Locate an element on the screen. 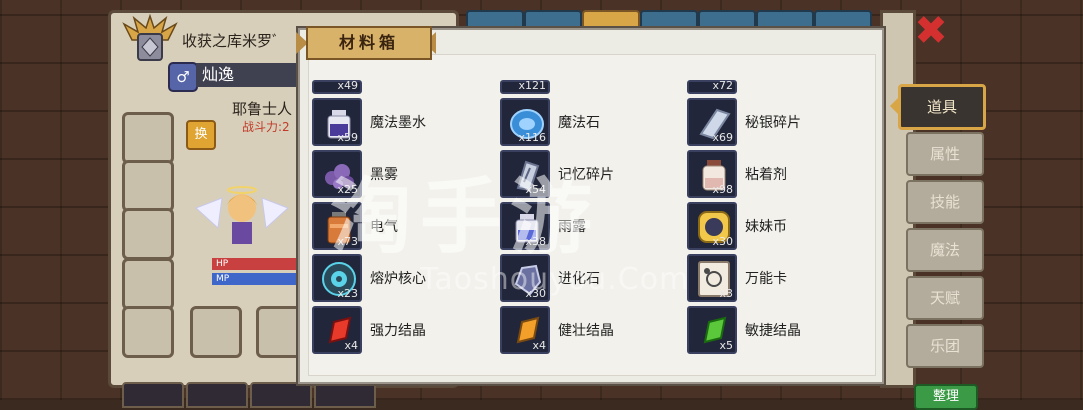 This screenshot has height=410, width=1083. material-slot: x121 is located at coordinates (525, 87).